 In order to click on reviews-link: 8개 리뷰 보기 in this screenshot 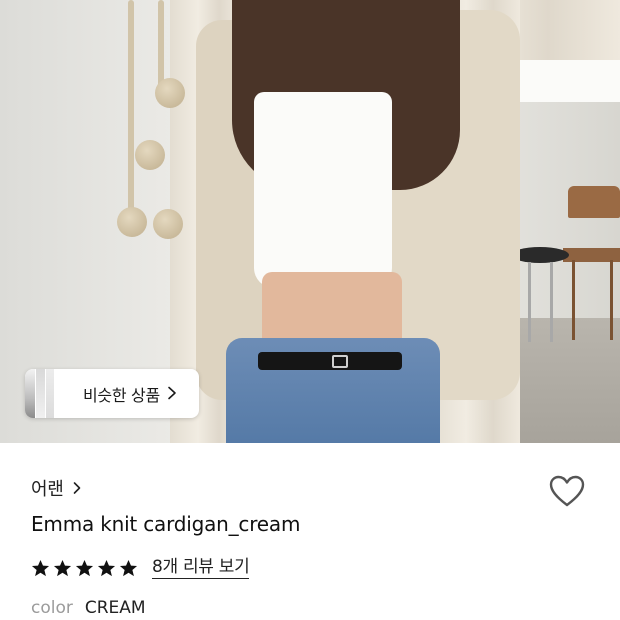, I will do `click(201, 568)`.